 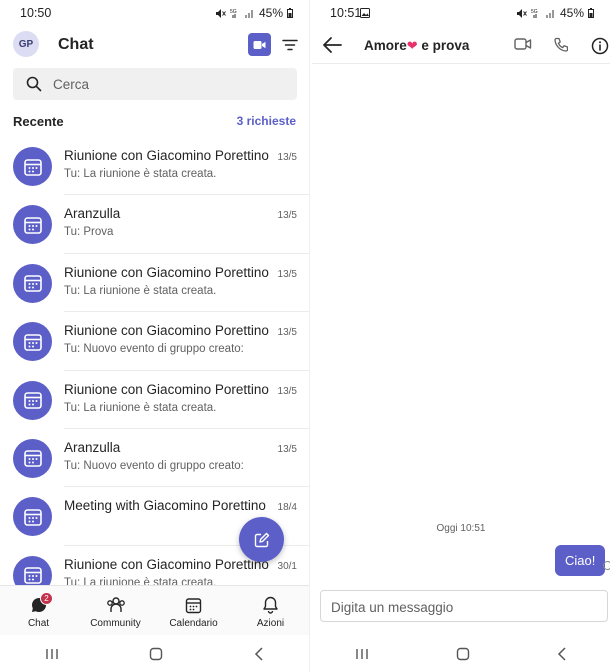 What do you see at coordinates (461, 607) in the screenshot?
I see `message-input` at bounding box center [461, 607].